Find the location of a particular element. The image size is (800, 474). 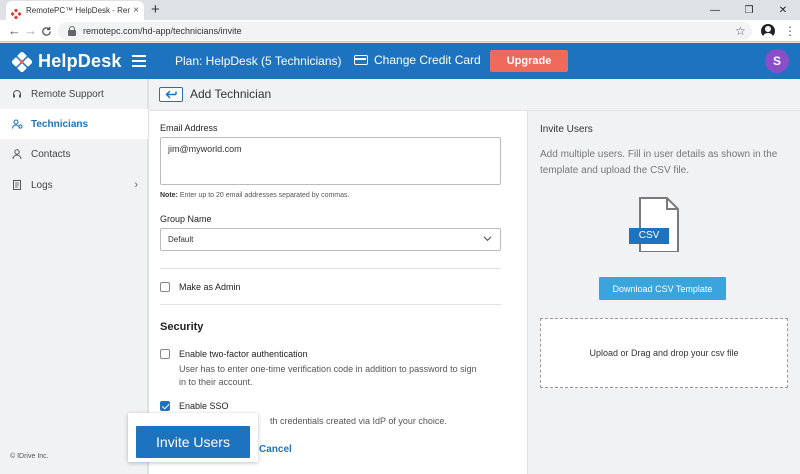

sidebar-item-technicians: Technicians is located at coordinates (74, 124).